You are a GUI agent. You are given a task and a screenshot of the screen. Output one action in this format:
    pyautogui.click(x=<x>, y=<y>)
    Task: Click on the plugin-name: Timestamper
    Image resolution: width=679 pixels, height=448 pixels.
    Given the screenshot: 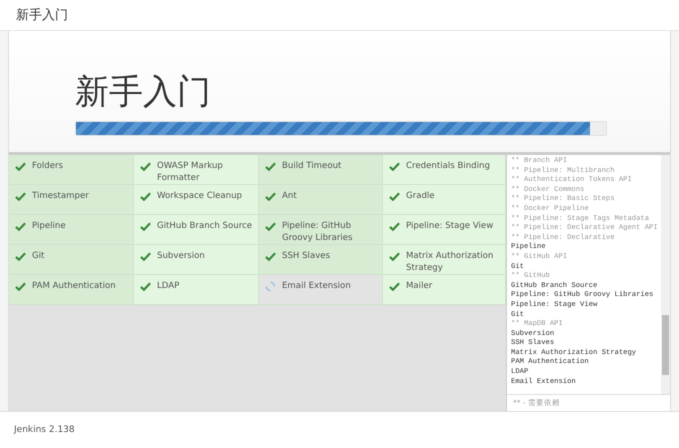 What is the action you would take?
    pyautogui.click(x=60, y=196)
    